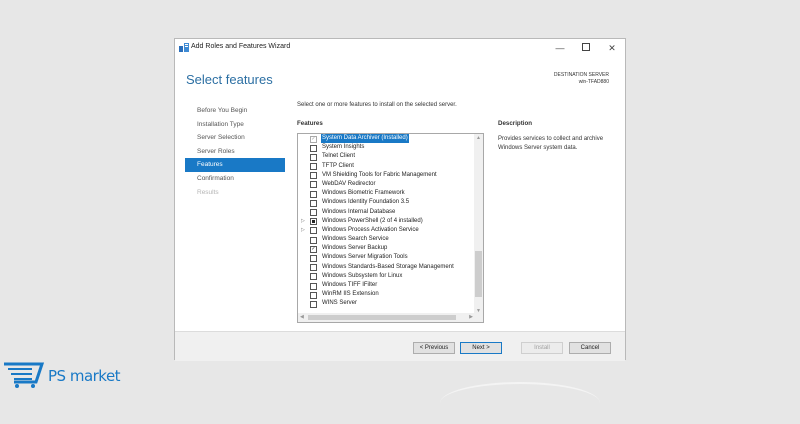 Image resolution: width=800 pixels, height=424 pixels. What do you see at coordinates (386, 156) in the screenshot?
I see `feature-row: Telnet Client` at bounding box center [386, 156].